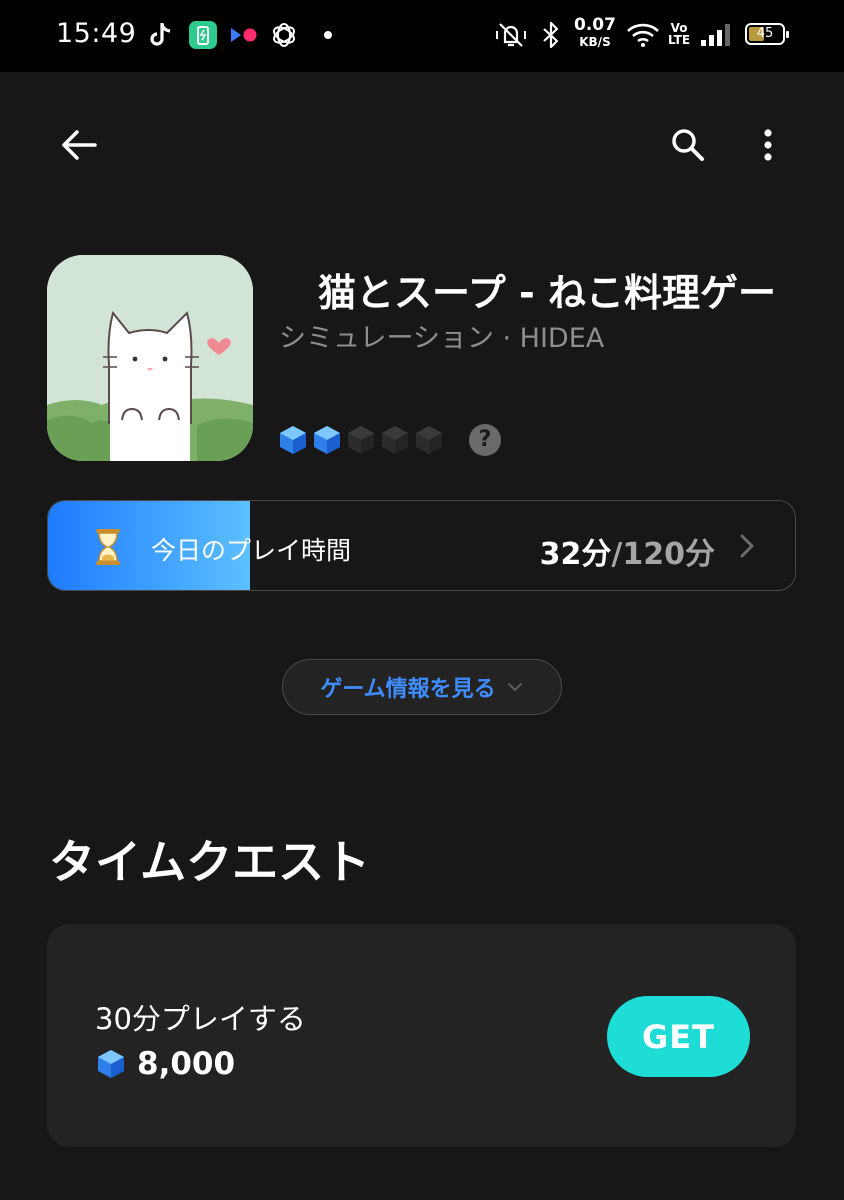 The image size is (844, 1200). What do you see at coordinates (210, 862) in the screenshot?
I see `section-title: タイムクエスト` at bounding box center [210, 862].